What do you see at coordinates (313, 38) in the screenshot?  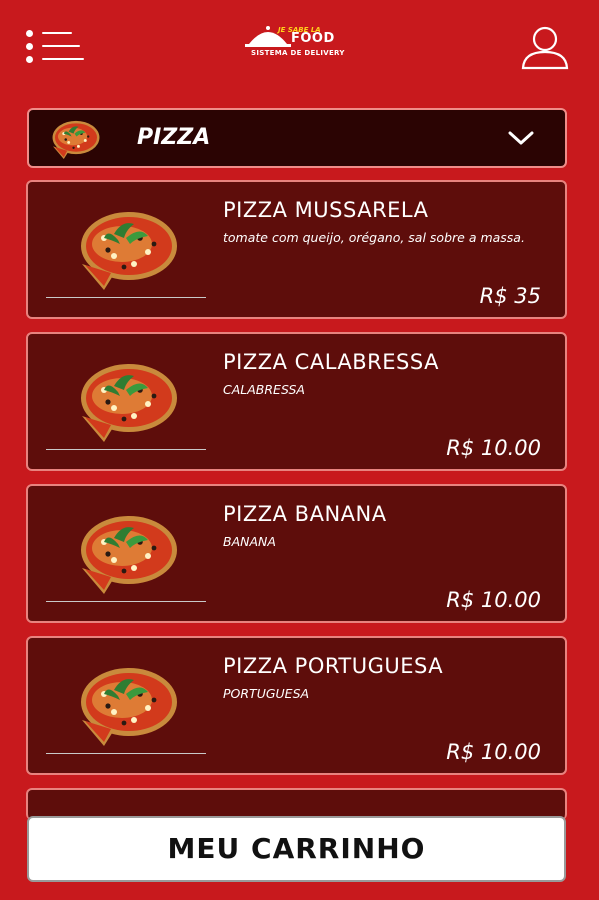 I see `logo-main-text: FOOD` at bounding box center [313, 38].